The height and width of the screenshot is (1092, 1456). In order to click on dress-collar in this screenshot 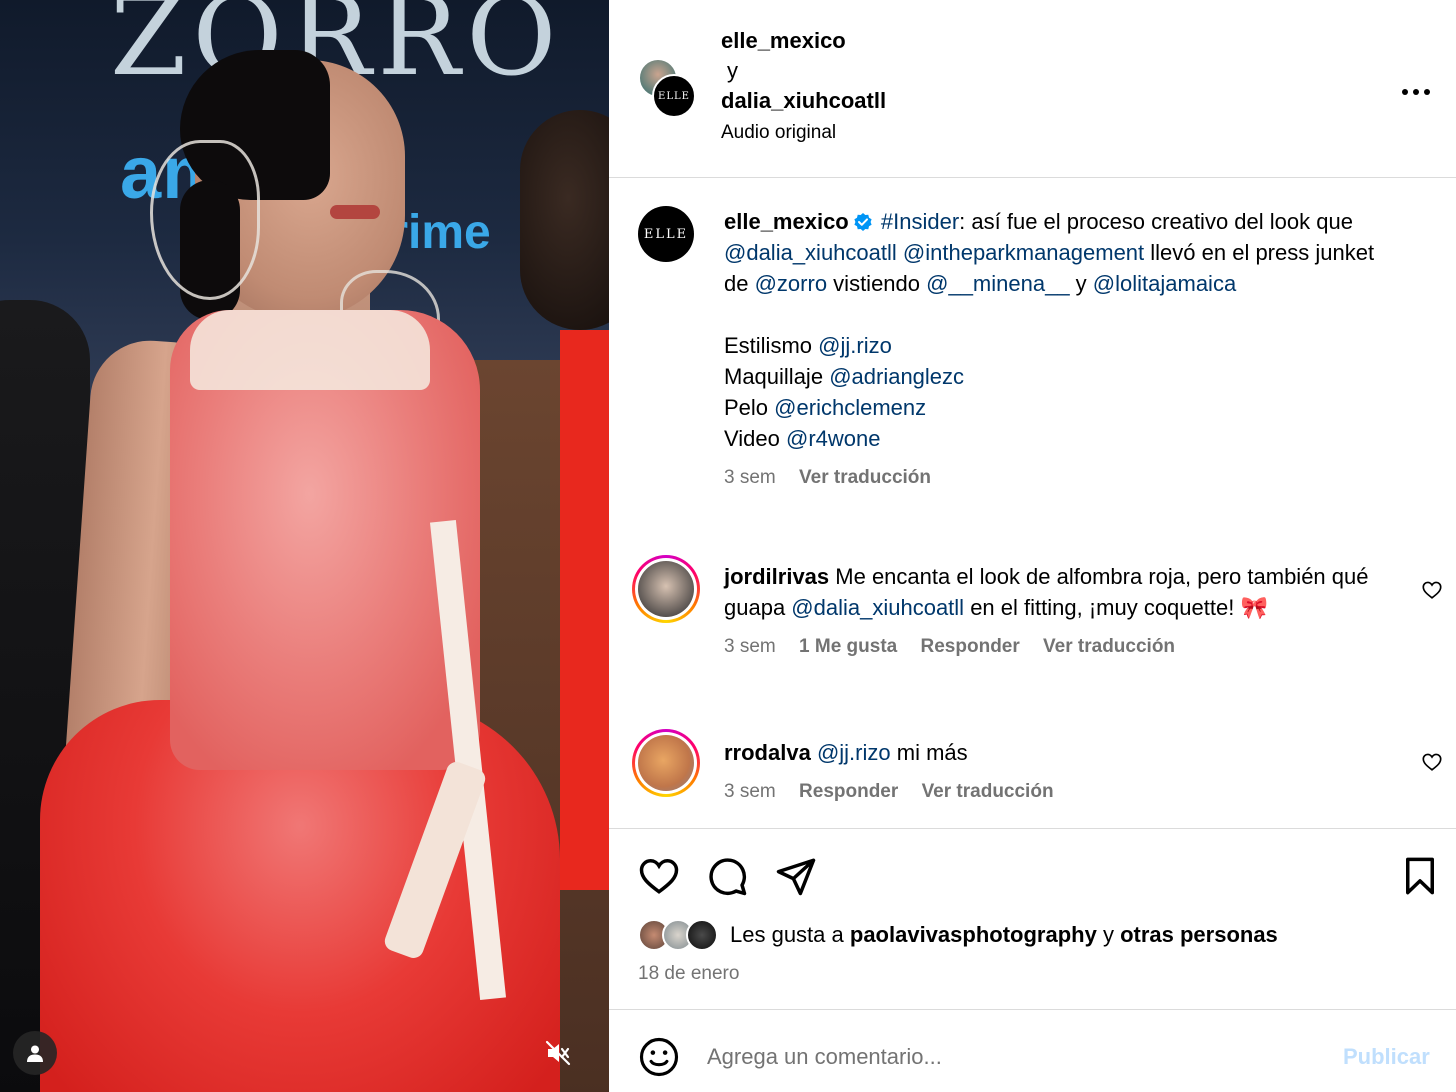, I will do `click(310, 350)`.